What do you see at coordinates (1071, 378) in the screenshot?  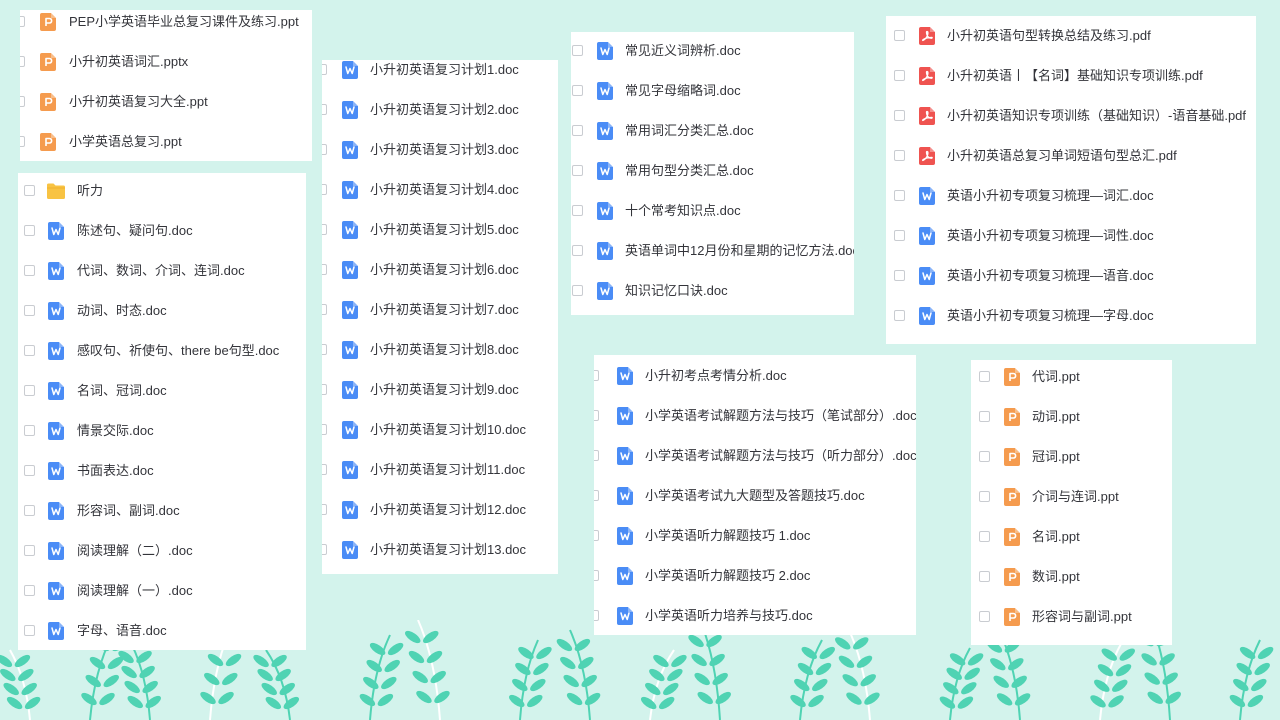 I see `file-row: 代词.ppt` at bounding box center [1071, 378].